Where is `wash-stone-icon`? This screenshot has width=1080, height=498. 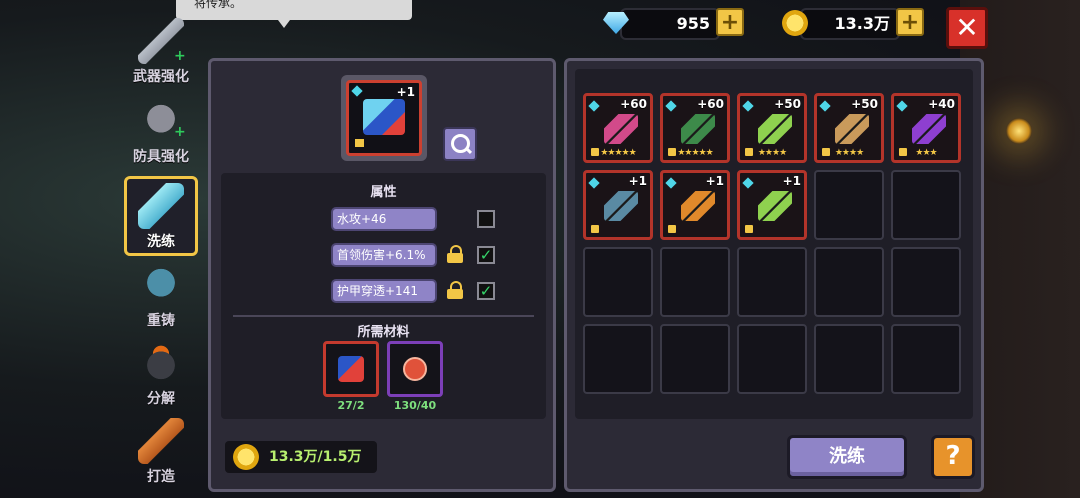 wash-stone-icon is located at coordinates (415, 369).